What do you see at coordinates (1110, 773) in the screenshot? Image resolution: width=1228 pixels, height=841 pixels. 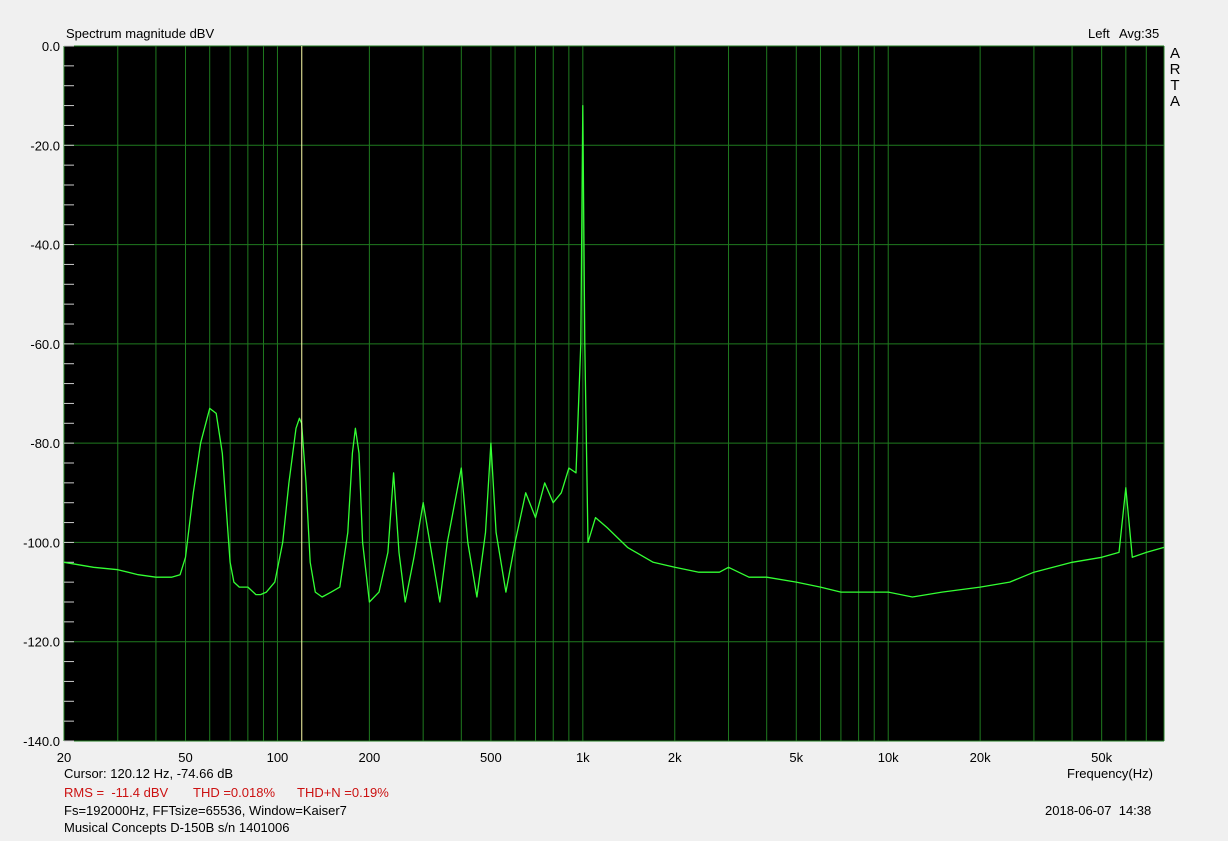 I see `x-axis-label: Frequency(Hz)` at bounding box center [1110, 773].